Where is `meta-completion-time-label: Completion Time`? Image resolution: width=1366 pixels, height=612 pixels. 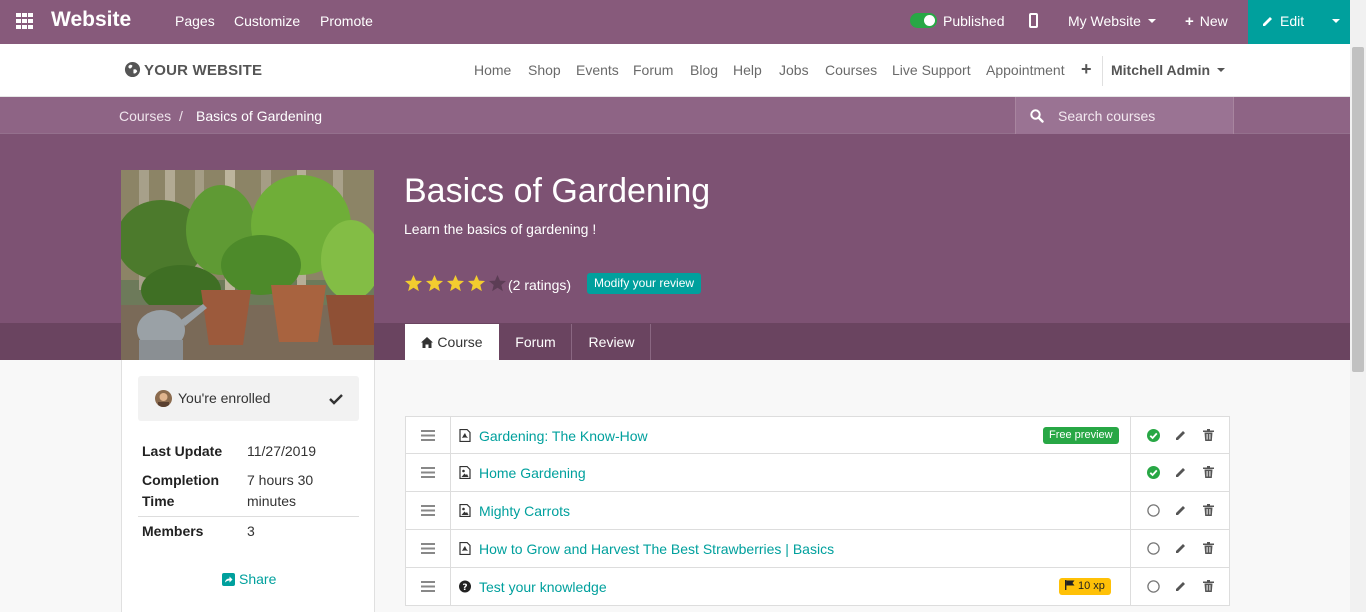
meta-completion-time-label: Completion Time is located at coordinates (180, 490).